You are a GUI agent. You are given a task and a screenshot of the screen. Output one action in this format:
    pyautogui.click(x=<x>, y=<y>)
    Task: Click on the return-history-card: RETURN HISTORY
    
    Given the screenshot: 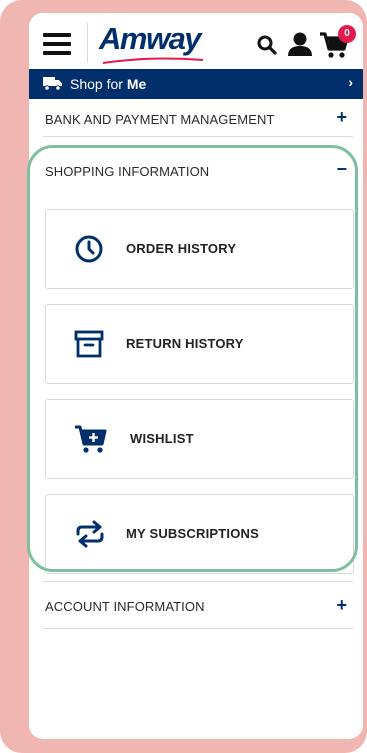 What is the action you would take?
    pyautogui.click(x=199, y=344)
    